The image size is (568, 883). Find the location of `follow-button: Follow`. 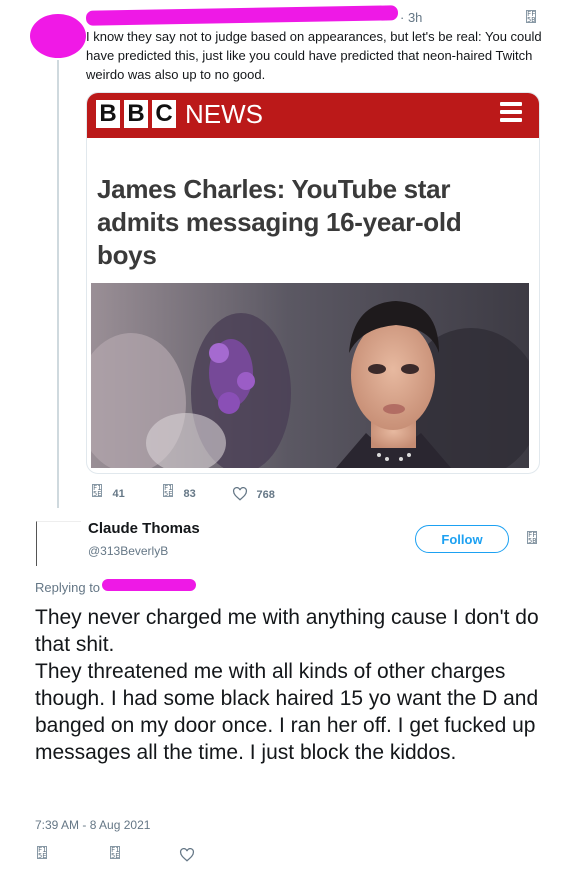

follow-button: Follow is located at coordinates (462, 539).